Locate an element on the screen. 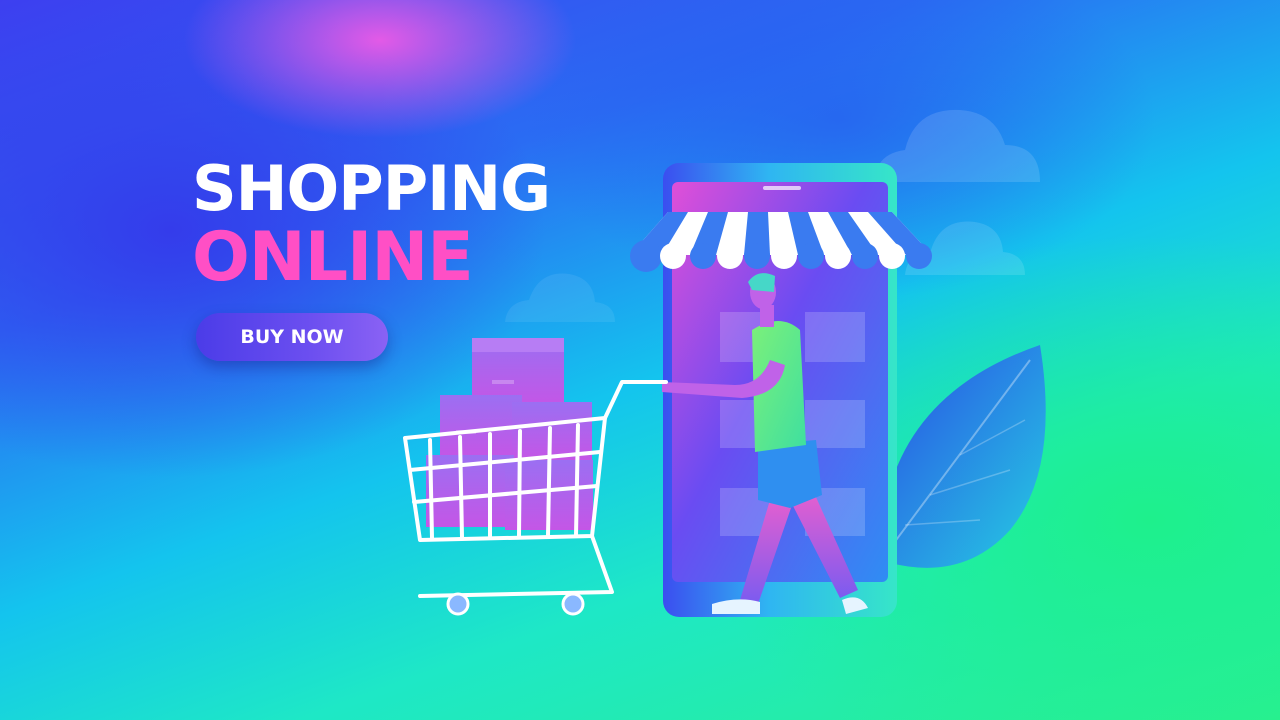 This screenshot has height=720, width=1280. leaf-icon is located at coordinates (963, 456).